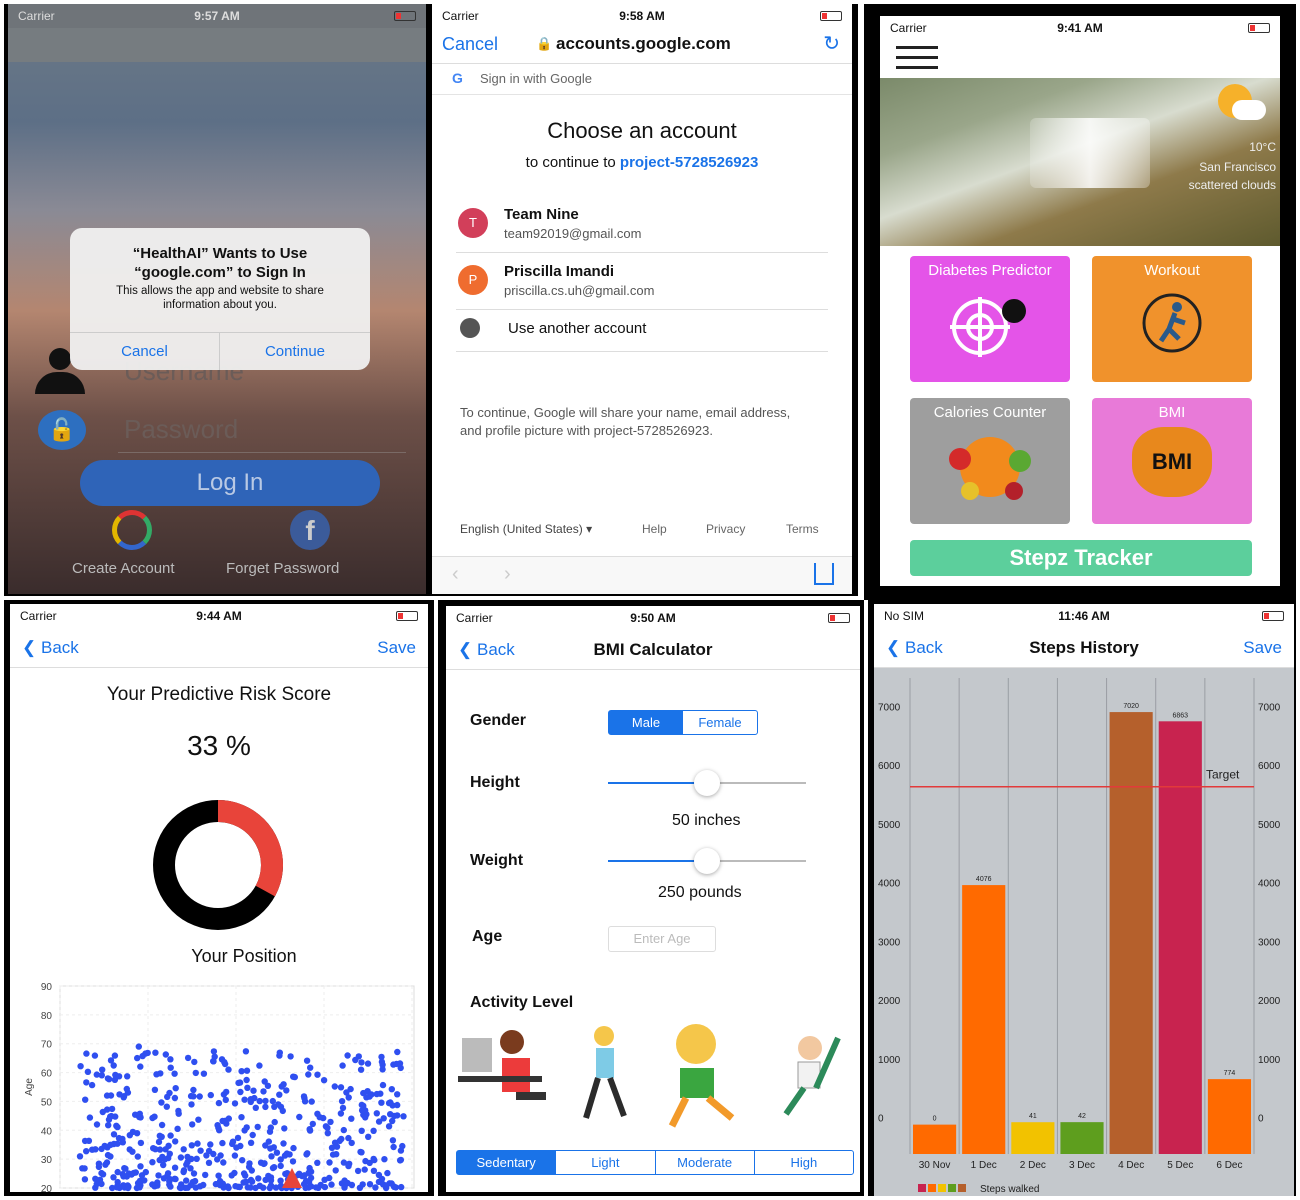 The height and width of the screenshot is (1200, 1300). Describe the element at coordinates (804, 1162) in the screenshot. I see `activity-option: High` at that location.